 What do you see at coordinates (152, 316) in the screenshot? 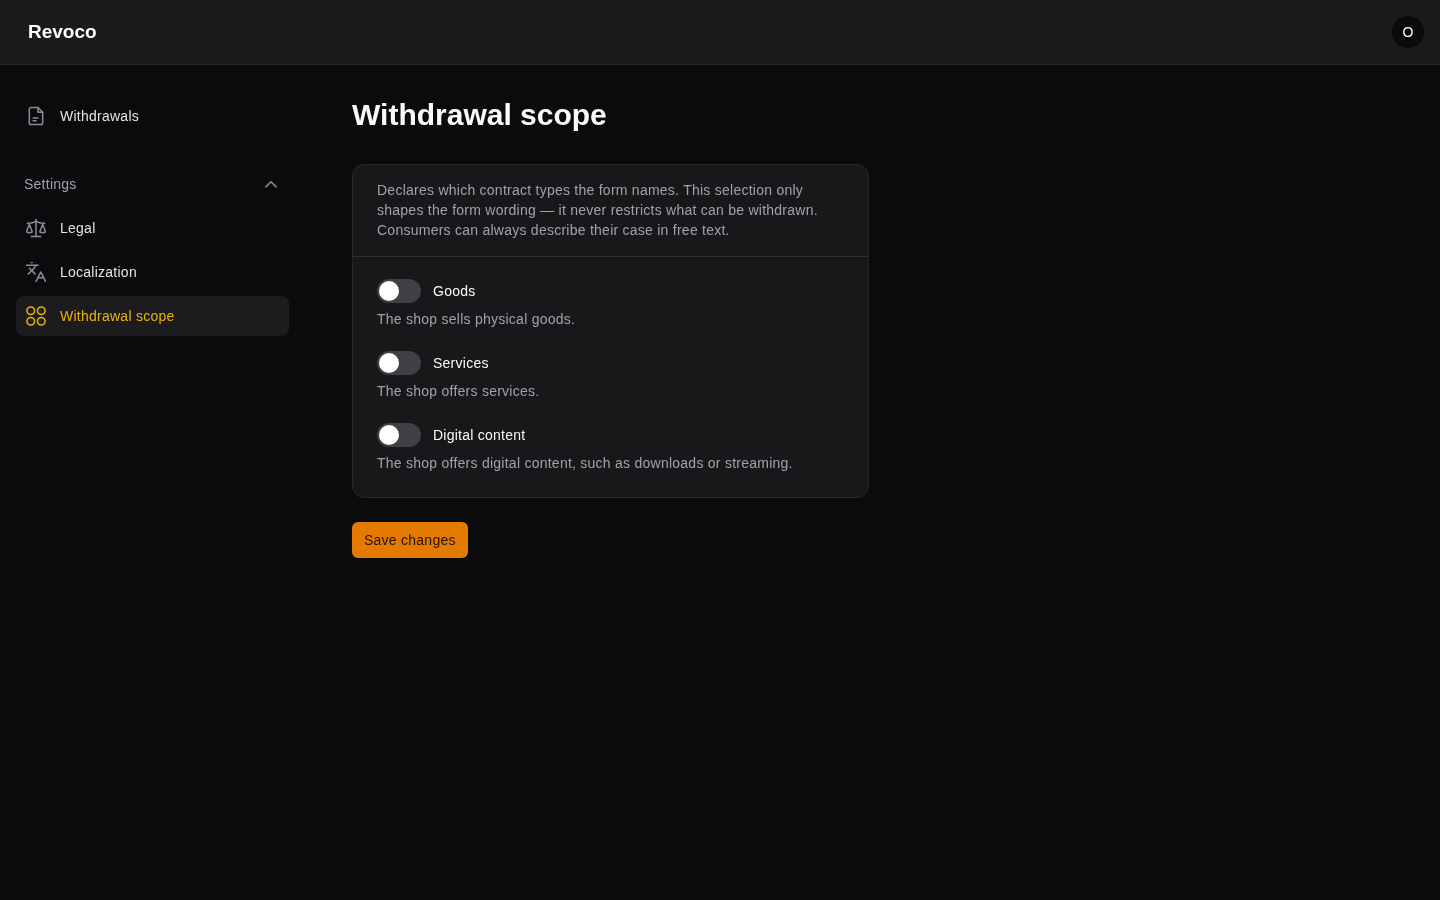
I see `nav-item: Withdrawal scope` at bounding box center [152, 316].